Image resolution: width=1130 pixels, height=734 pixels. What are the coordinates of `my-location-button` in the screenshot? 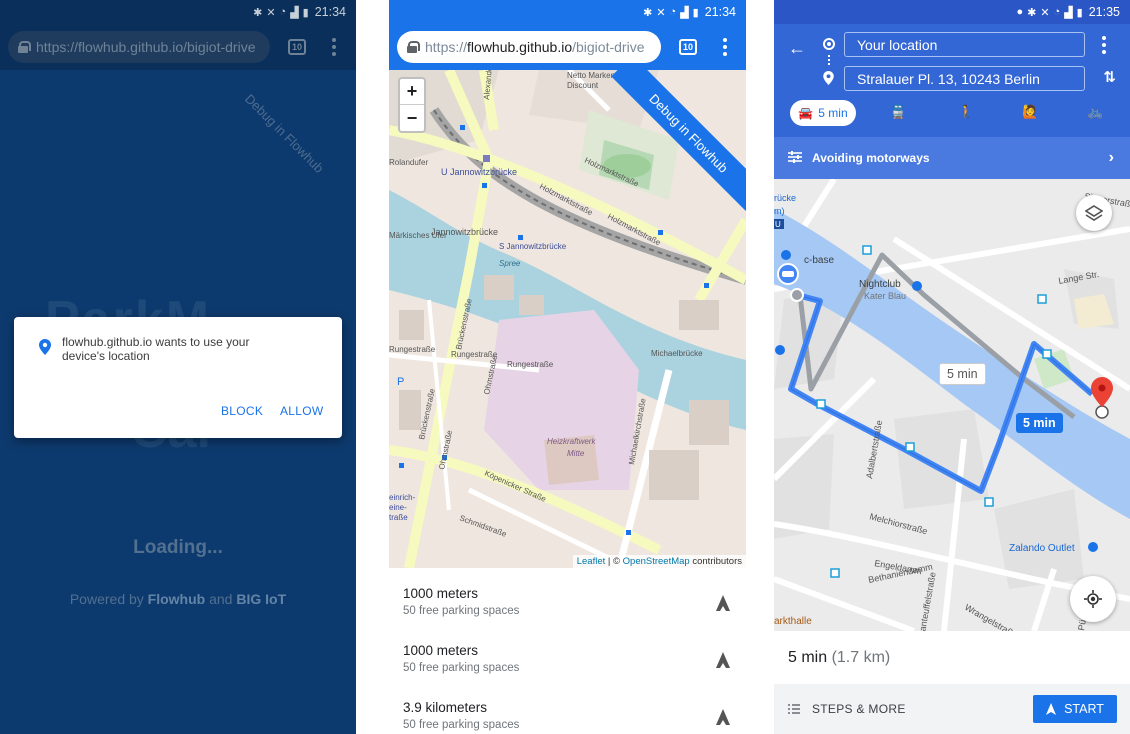 It's located at (1093, 599).